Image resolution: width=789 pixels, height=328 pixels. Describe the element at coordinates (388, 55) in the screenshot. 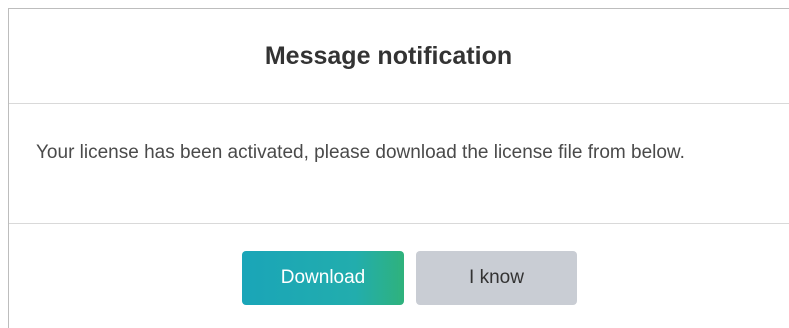

I see `dialog-title: Message notification` at that location.